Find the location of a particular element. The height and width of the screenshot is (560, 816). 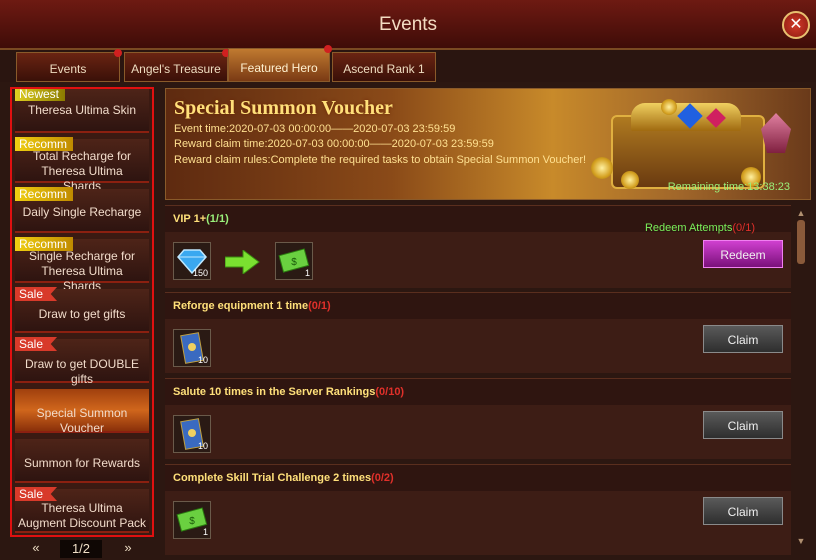

tab-ascend-rank: Ascend Rank 1 is located at coordinates (384, 67).